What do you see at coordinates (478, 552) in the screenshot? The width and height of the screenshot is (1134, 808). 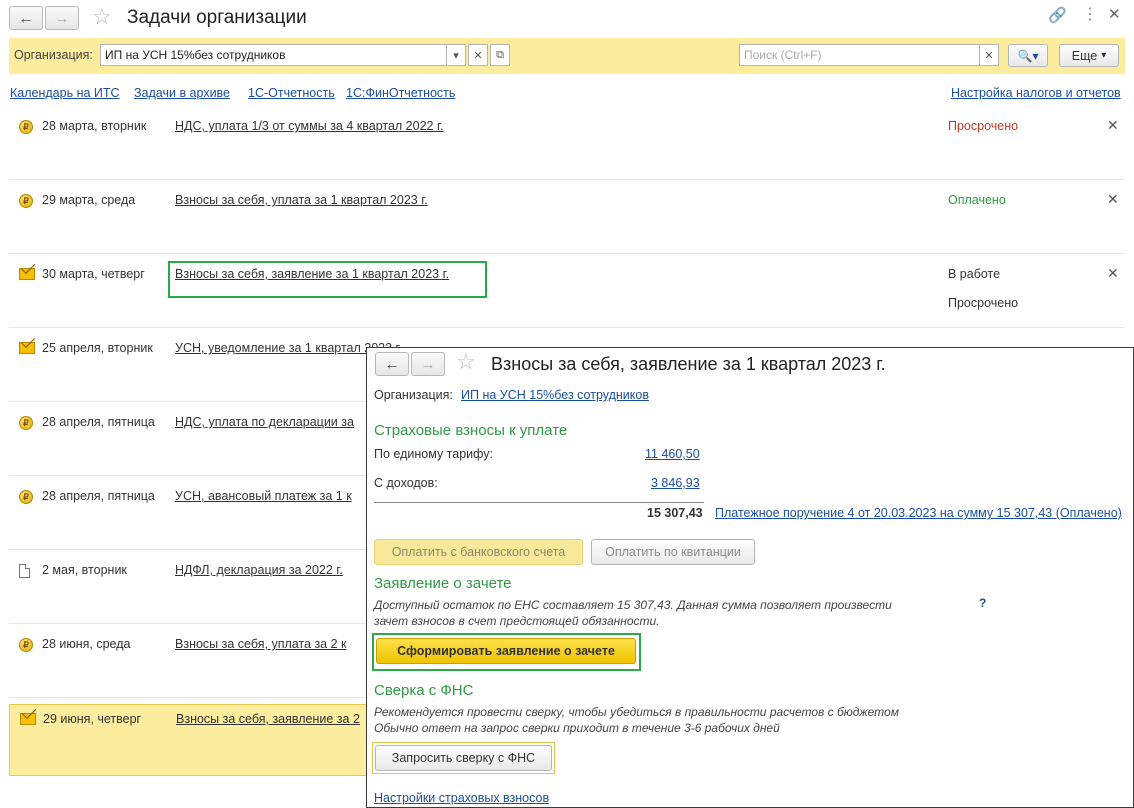 I see `pay-bank-button: Оплатить с банковского счета` at bounding box center [478, 552].